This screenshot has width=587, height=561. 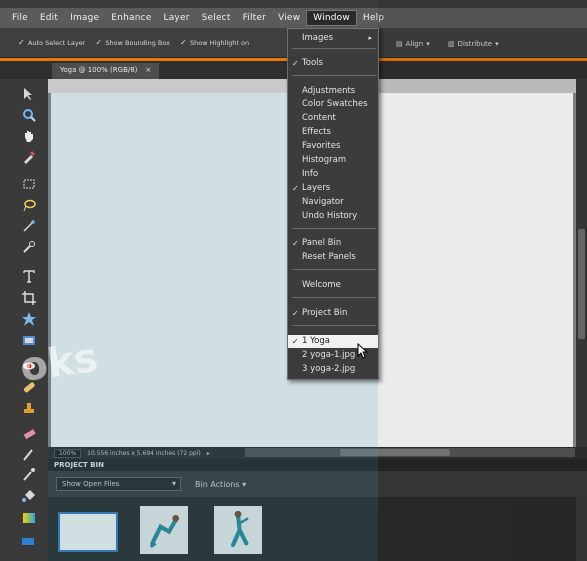 I want to click on zoom-tool-icon, so click(x=29, y=115).